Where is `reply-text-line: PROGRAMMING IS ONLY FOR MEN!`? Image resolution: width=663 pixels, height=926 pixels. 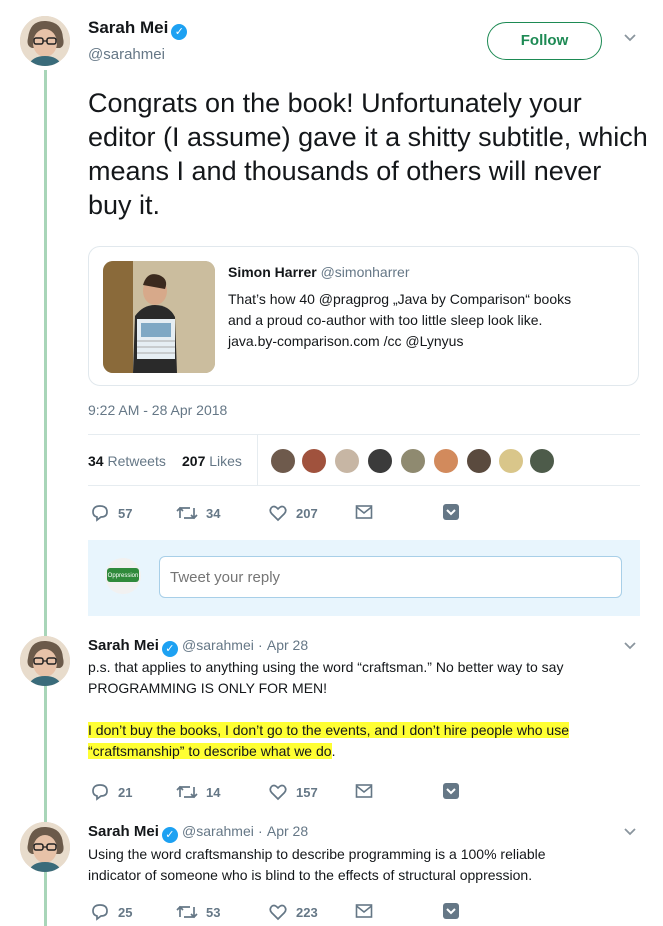 reply-text-line: PROGRAMMING IS ONLY FOR MEN! is located at coordinates (208, 688).